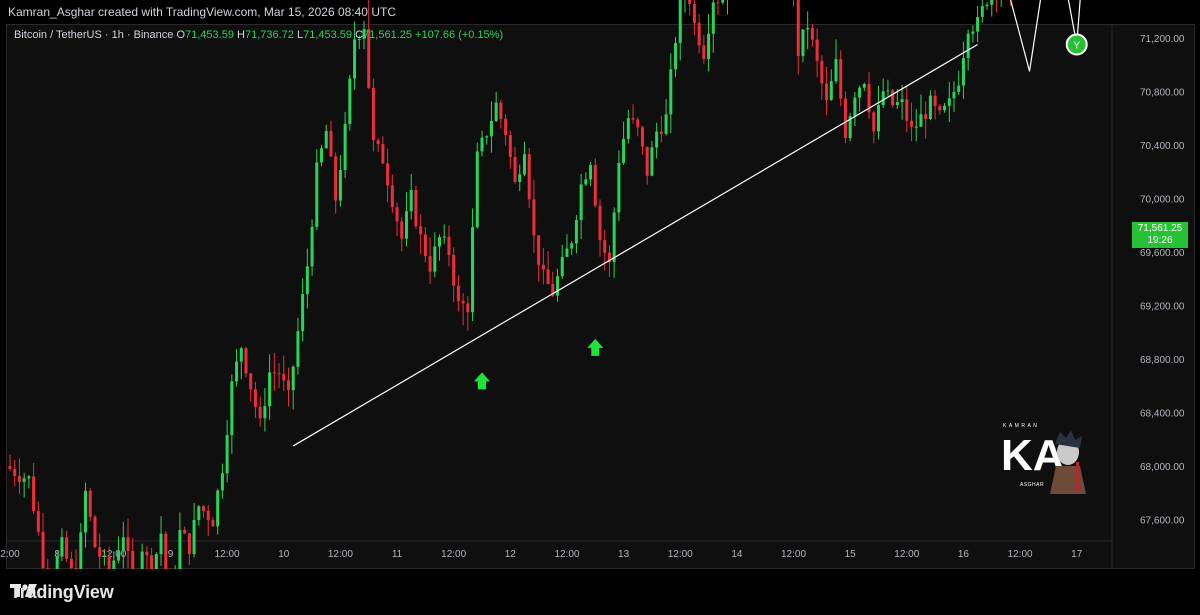  I want to click on high-value: 71,736.72, so click(269, 35).